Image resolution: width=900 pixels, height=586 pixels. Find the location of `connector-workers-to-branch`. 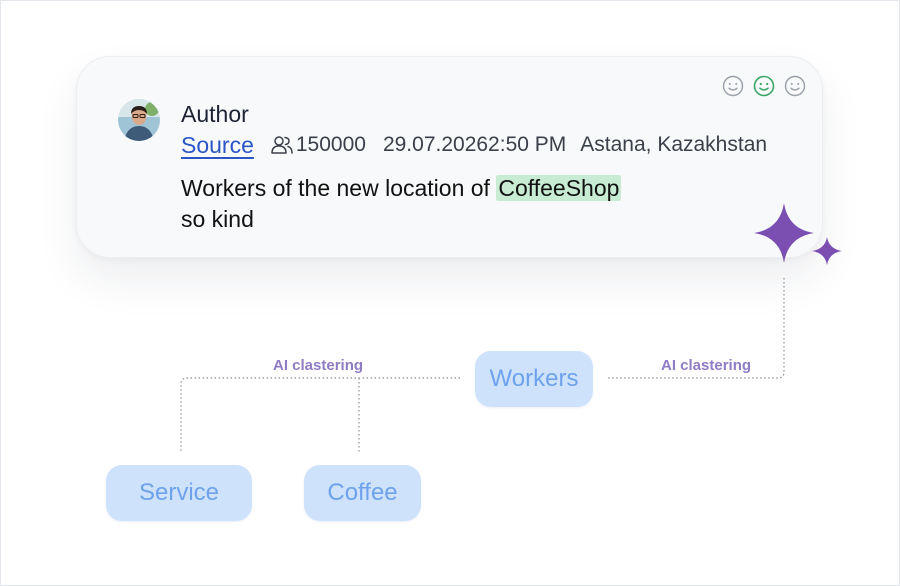

connector-workers-to-branch is located at coordinates (320, 414).